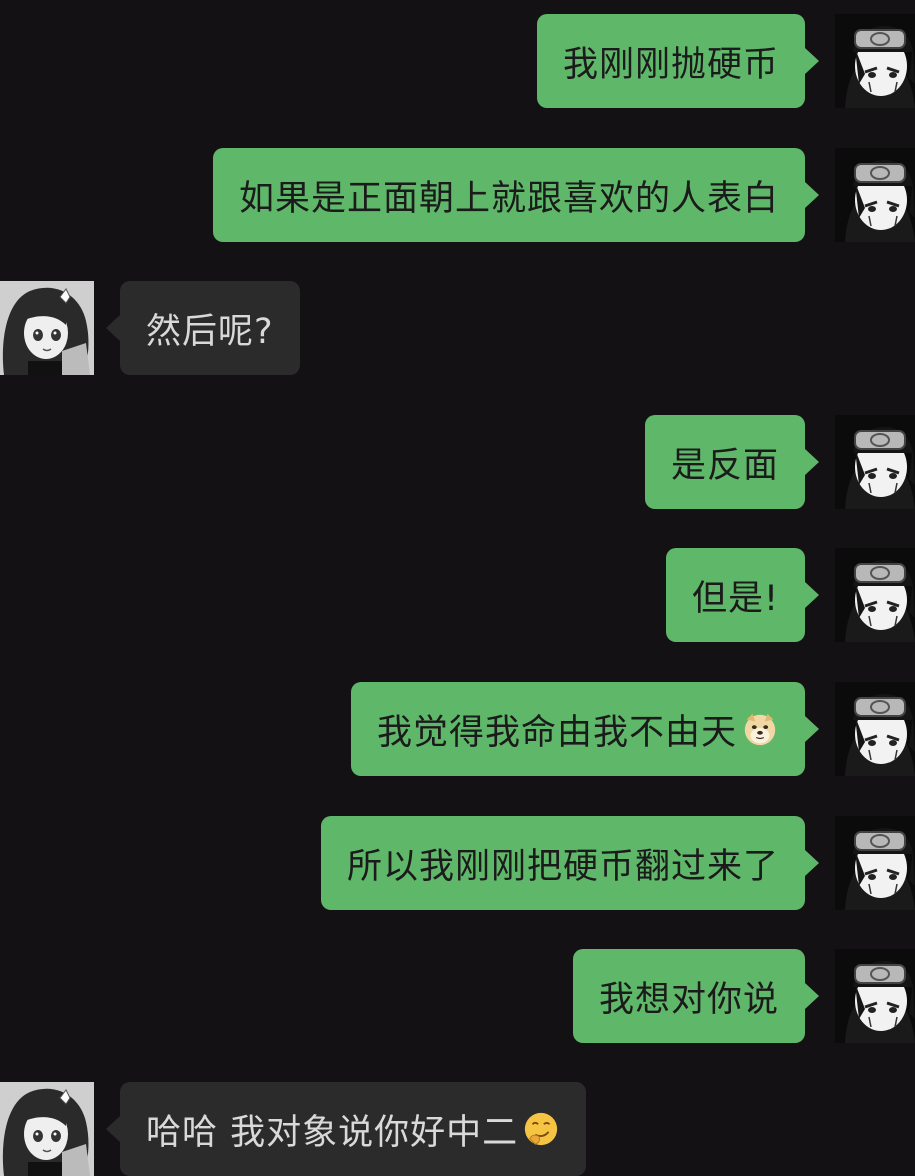 This screenshot has height=1176, width=915. What do you see at coordinates (760, 729) in the screenshot?
I see `doge-emoji-icon` at bounding box center [760, 729].